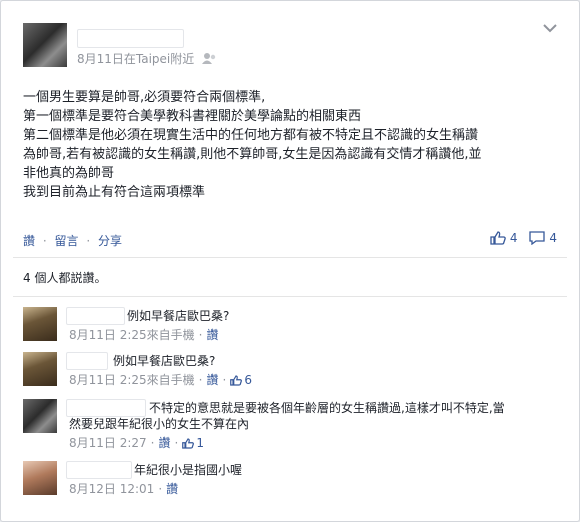  What do you see at coordinates (108, 443) in the screenshot?
I see `comment-time: 8月11日 2:27` at bounding box center [108, 443].